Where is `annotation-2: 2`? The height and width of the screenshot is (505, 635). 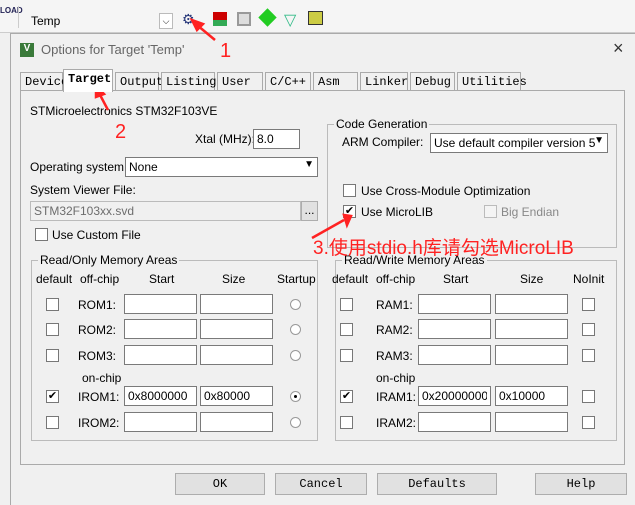
annotation-2: 2 is located at coordinates (121, 132).